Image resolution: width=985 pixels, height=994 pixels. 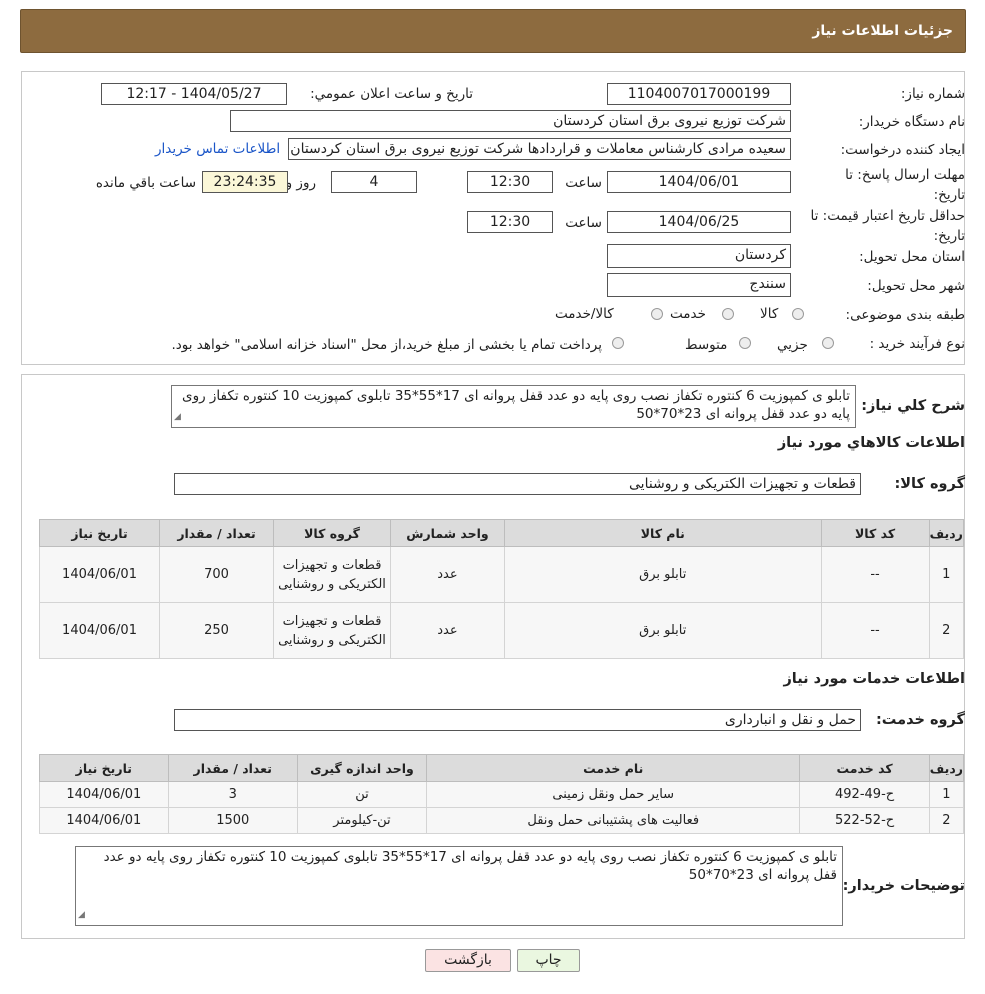 I want to click on days-and-label: روز و, so click(x=300, y=183).